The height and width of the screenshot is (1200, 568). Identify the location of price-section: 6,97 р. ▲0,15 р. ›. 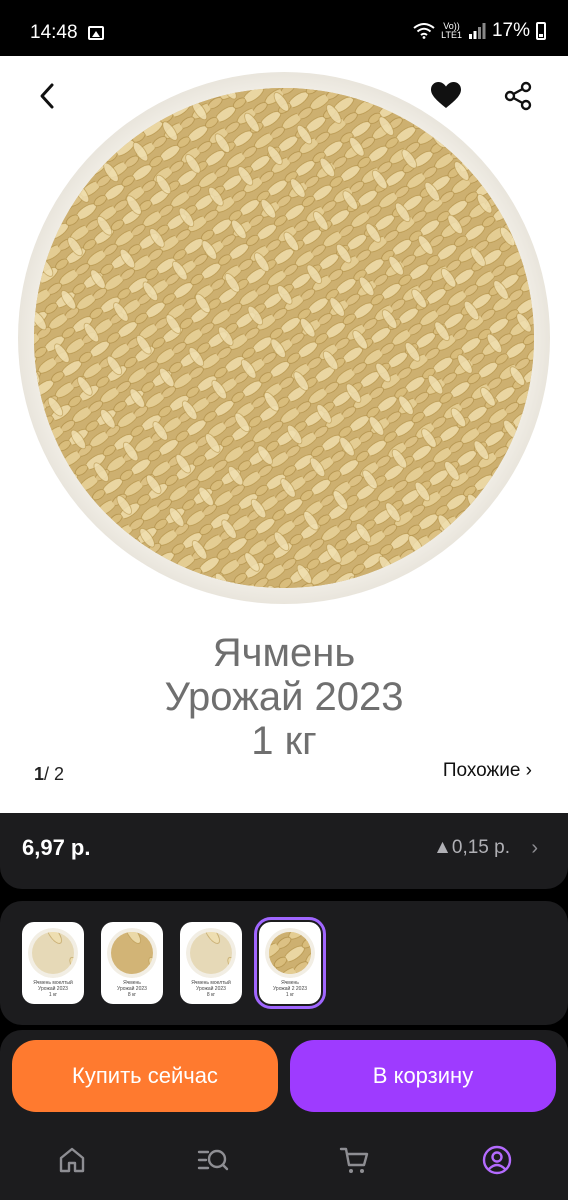
(284, 851).